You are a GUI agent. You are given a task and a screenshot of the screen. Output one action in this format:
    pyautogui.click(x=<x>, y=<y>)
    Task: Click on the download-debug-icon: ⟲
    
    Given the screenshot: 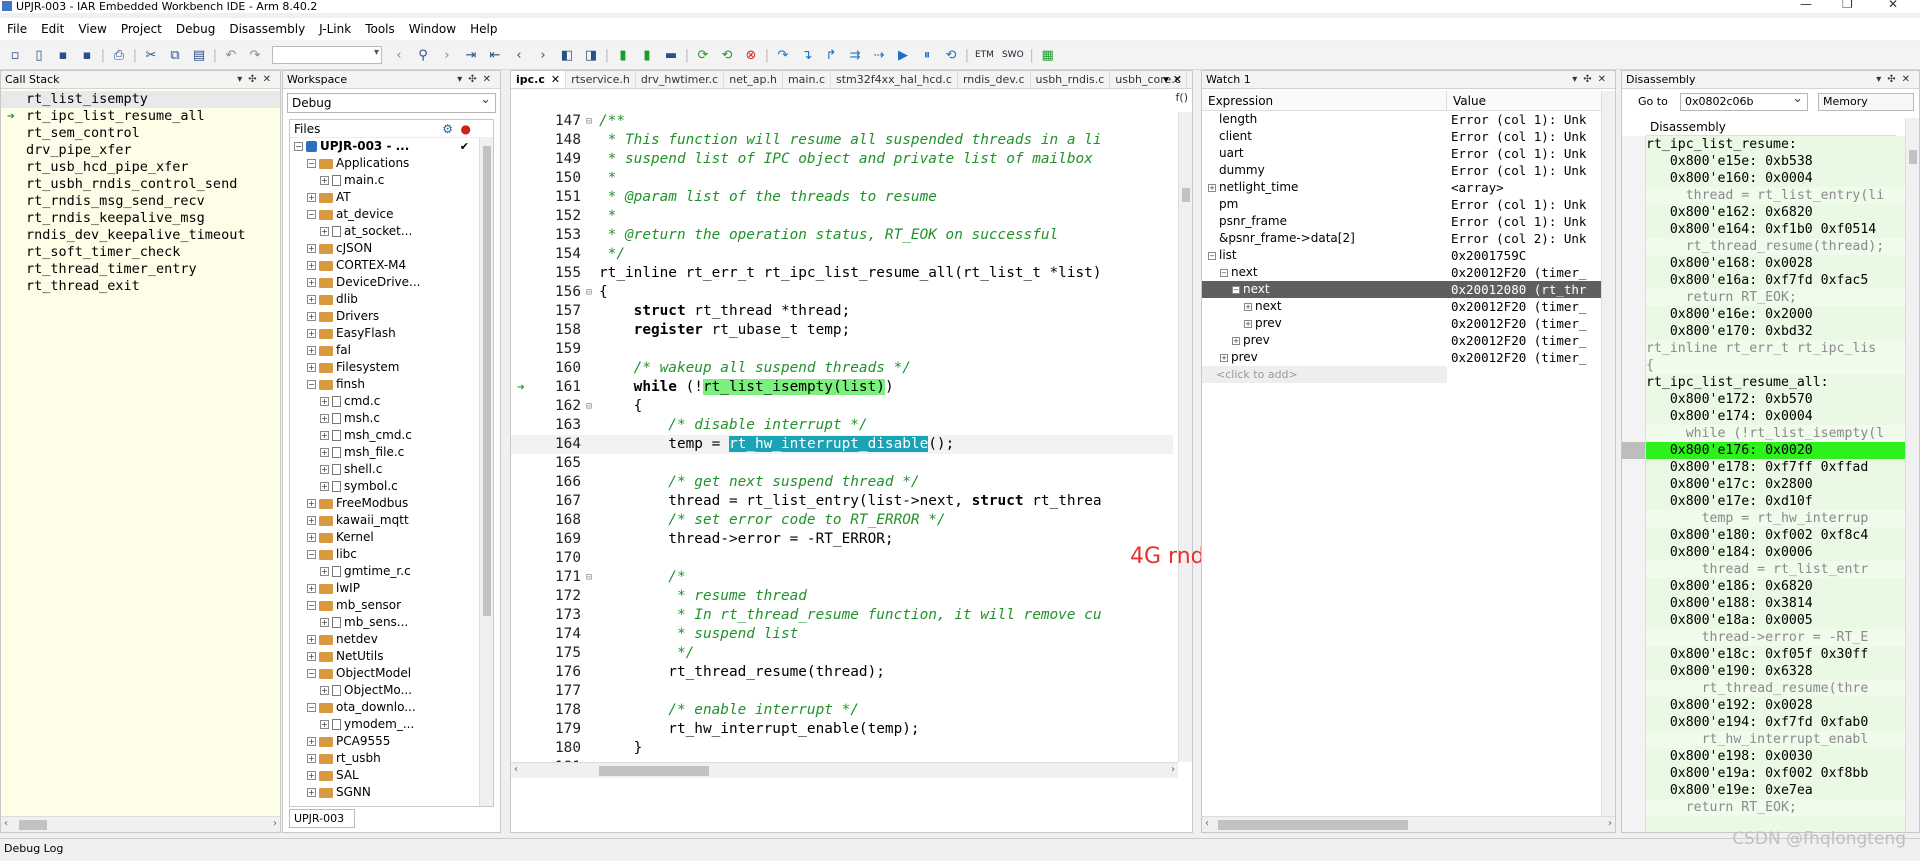 What is the action you would take?
    pyautogui.click(x=727, y=55)
    